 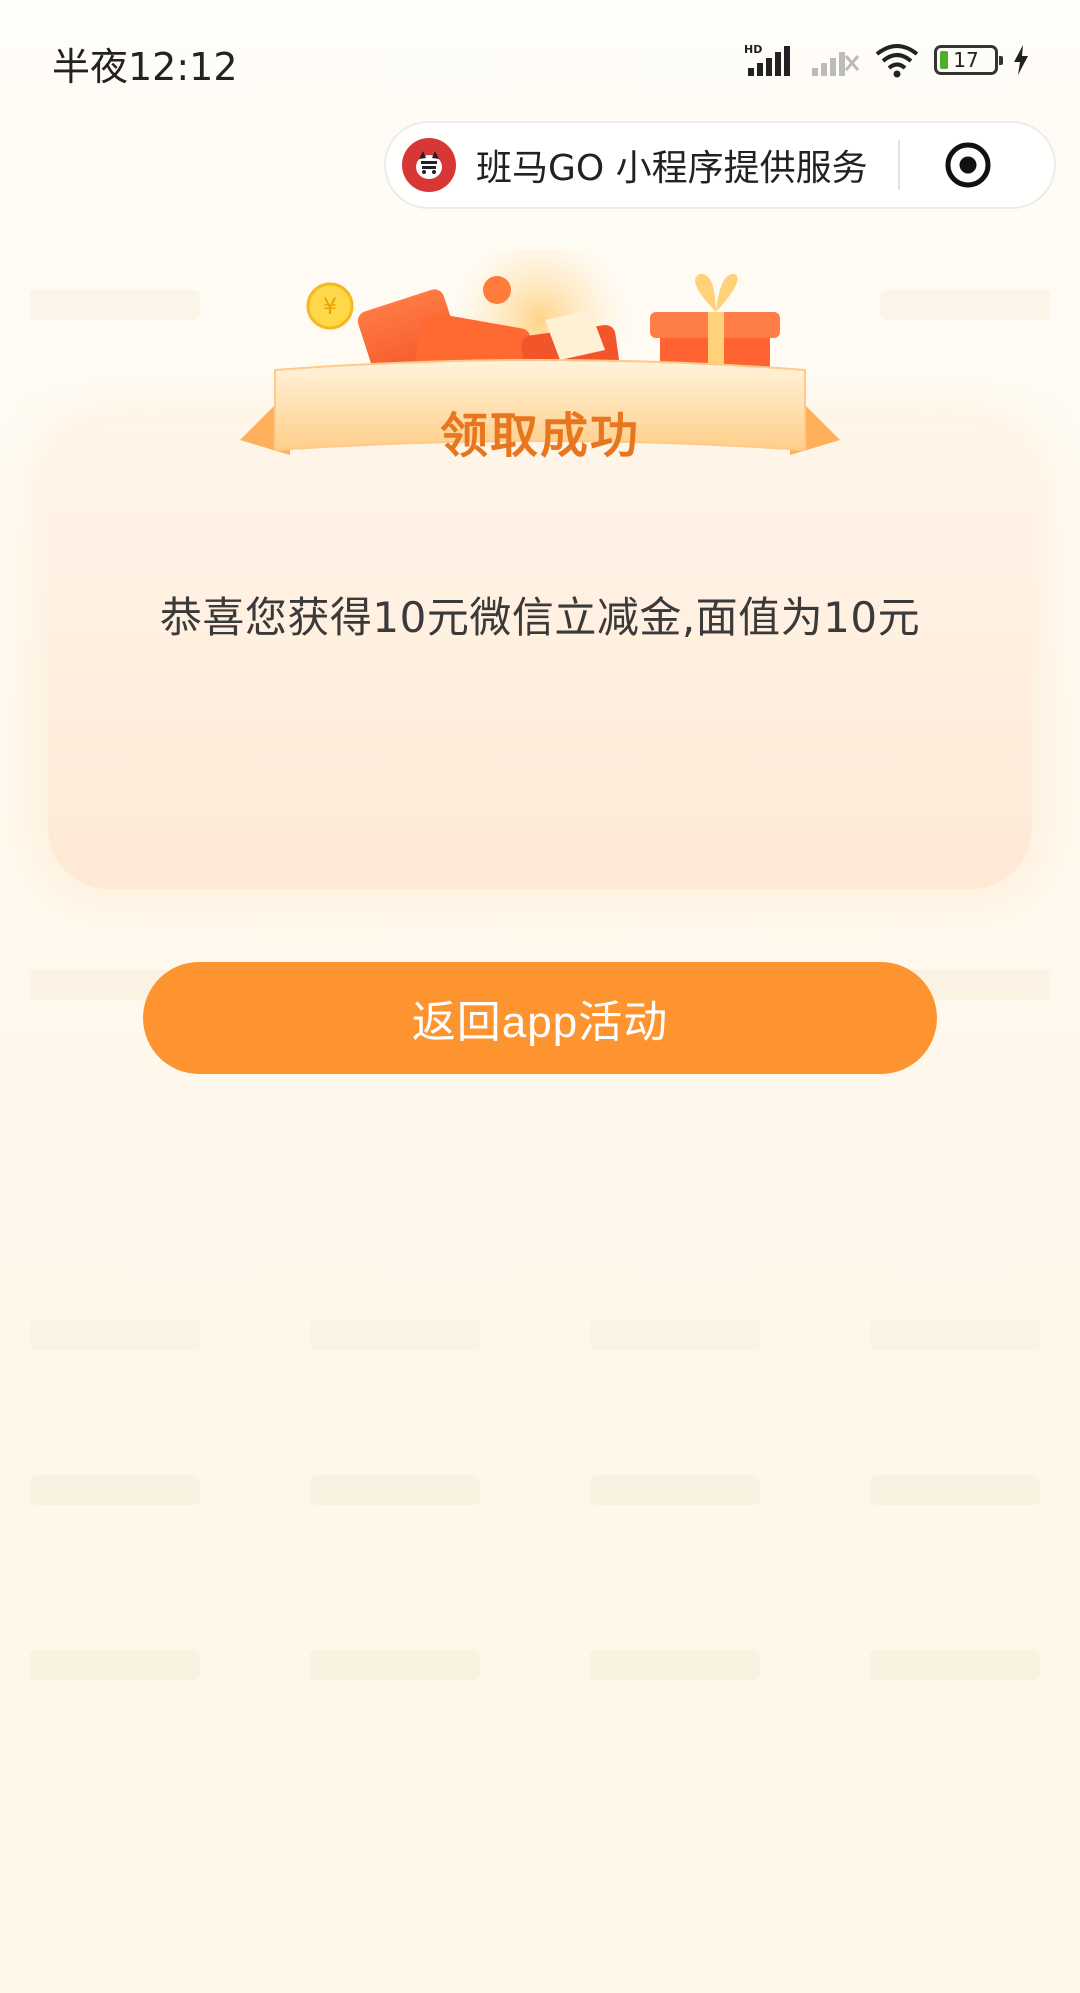 What do you see at coordinates (540, 617) in the screenshot?
I see `reward-message: 恭喜您获得10元微信立减金,面值为10元` at bounding box center [540, 617].